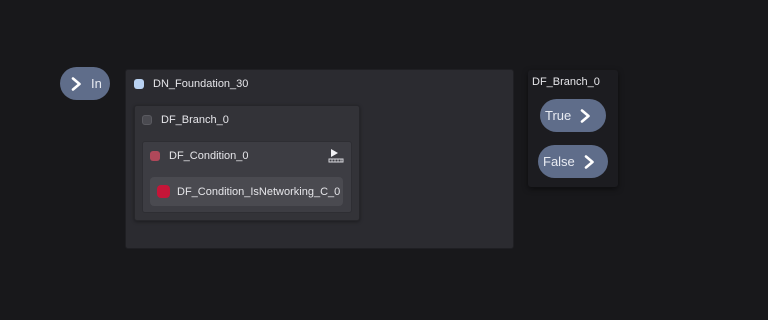 Image resolution: width=768 pixels, height=320 pixels. I want to click on branch-color-swatch, so click(147, 120).